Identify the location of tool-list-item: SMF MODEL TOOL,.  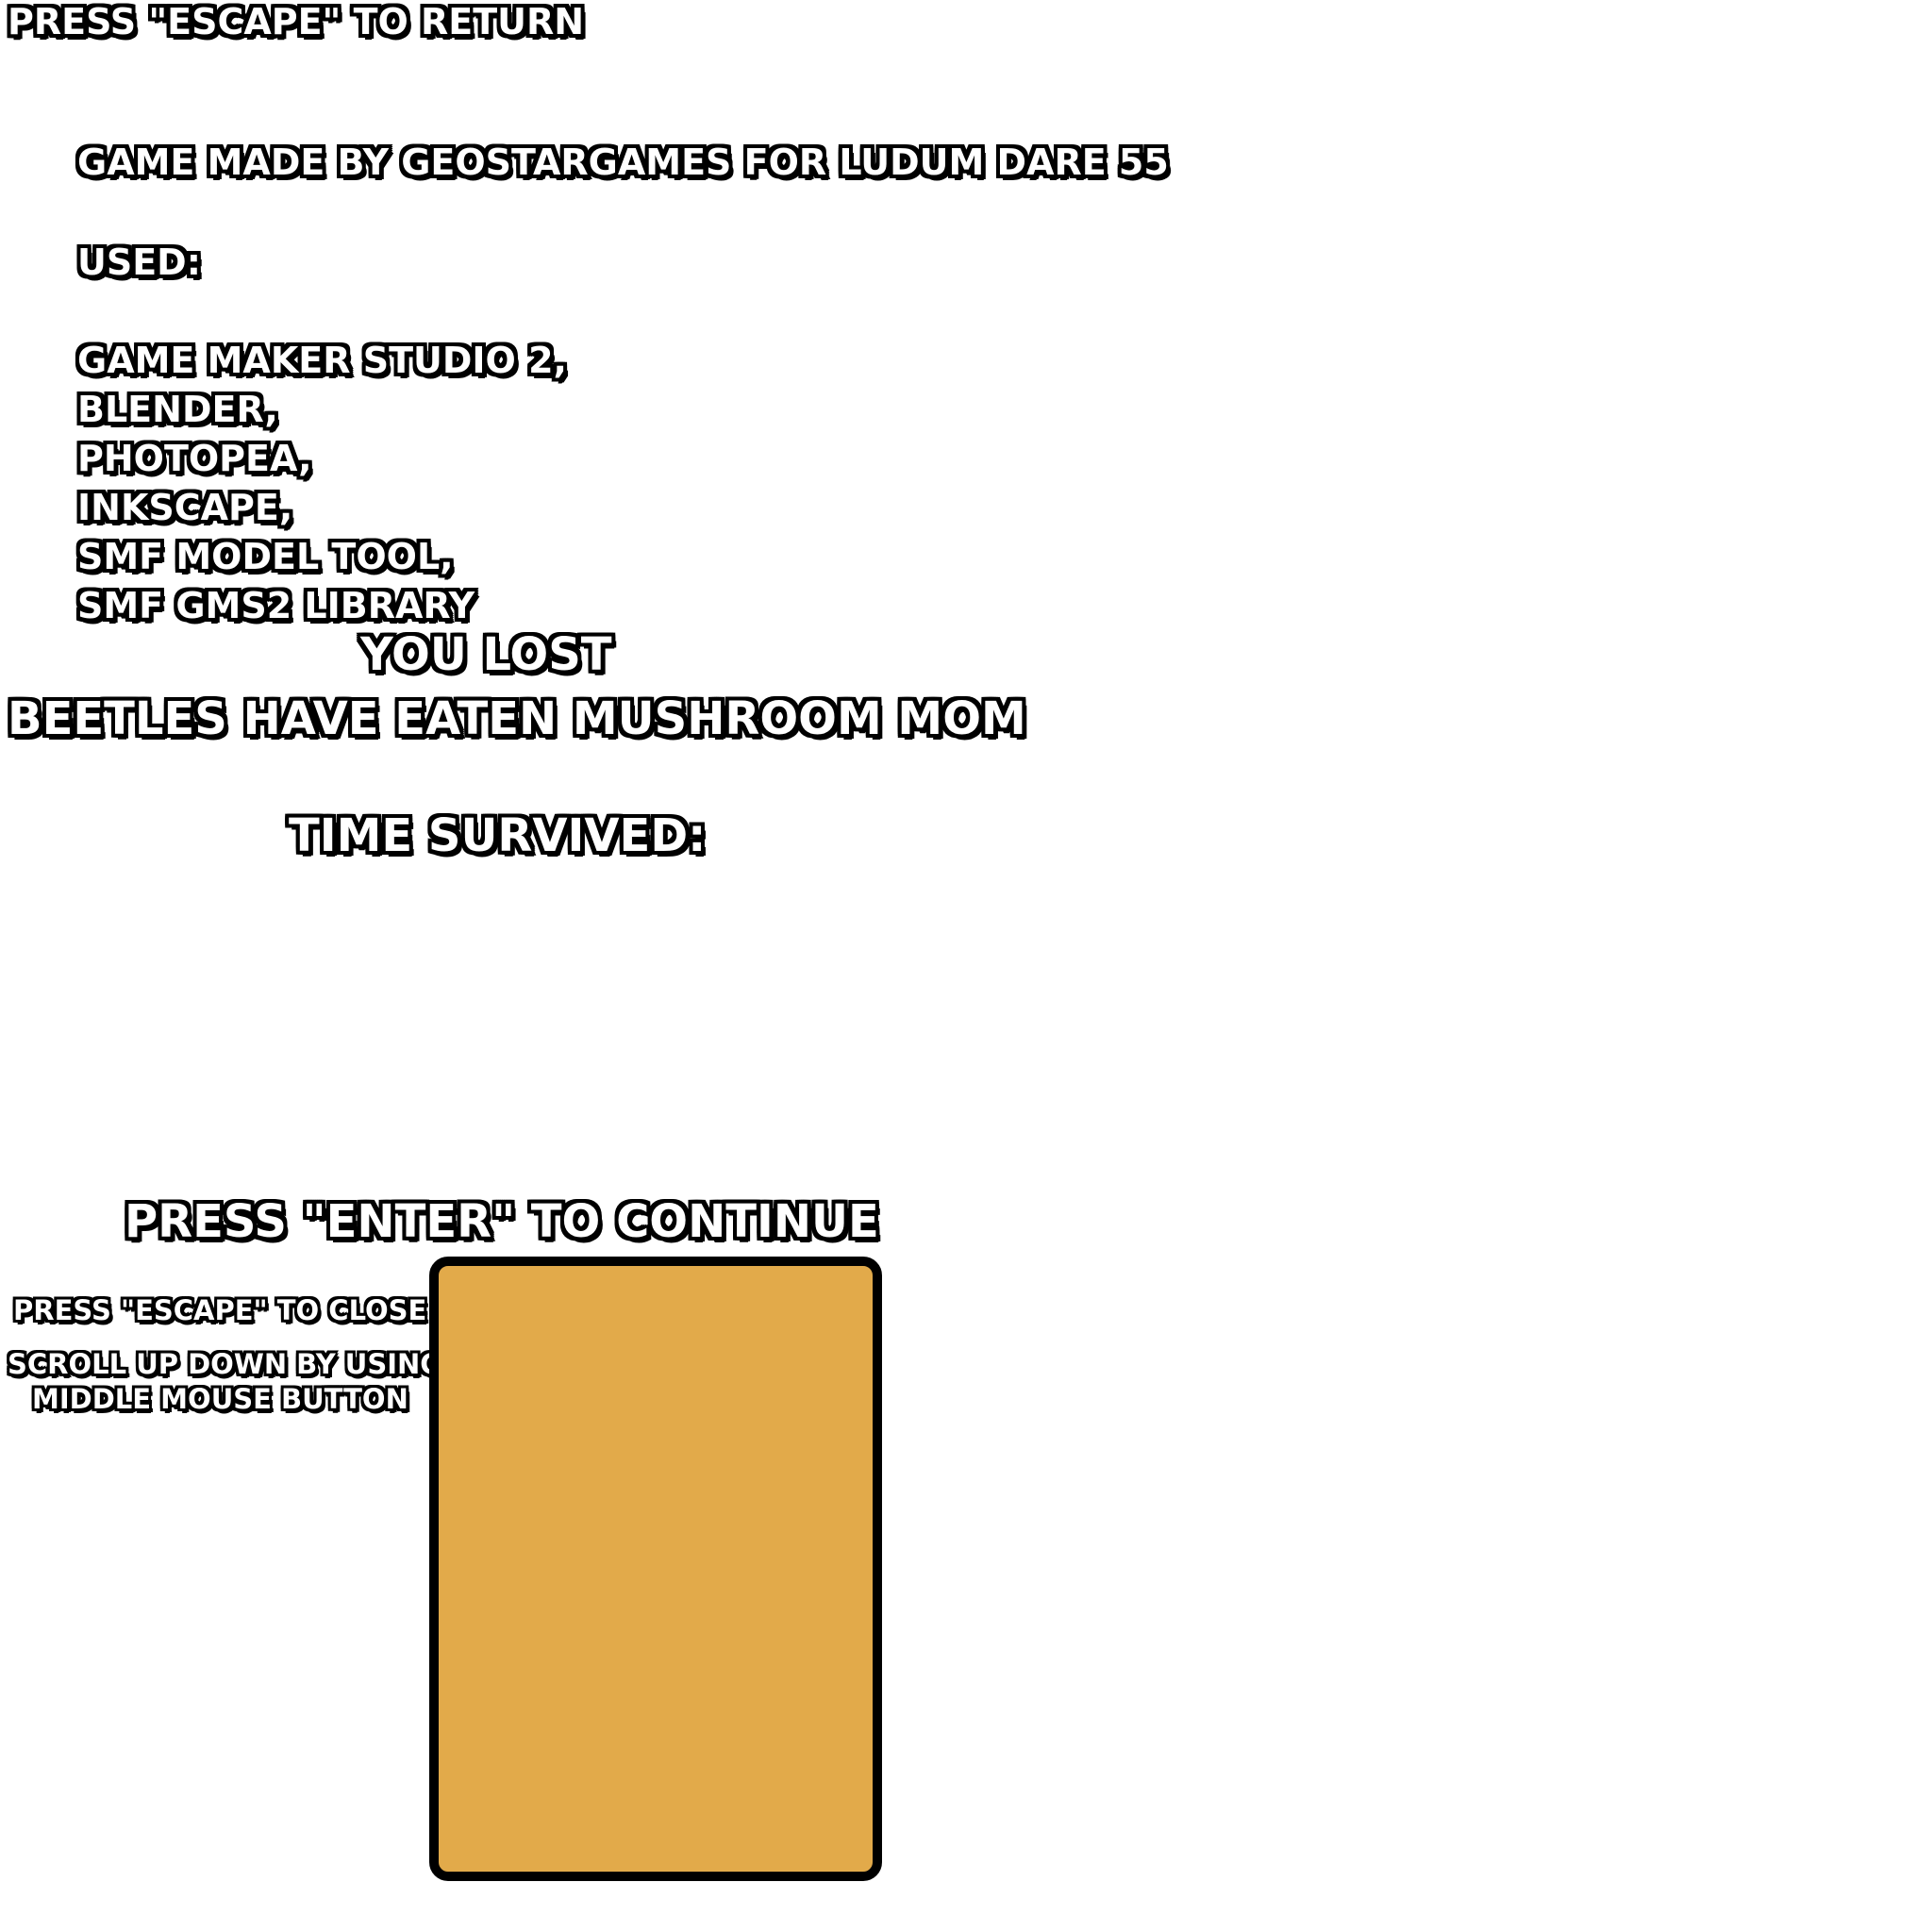
(266, 556).